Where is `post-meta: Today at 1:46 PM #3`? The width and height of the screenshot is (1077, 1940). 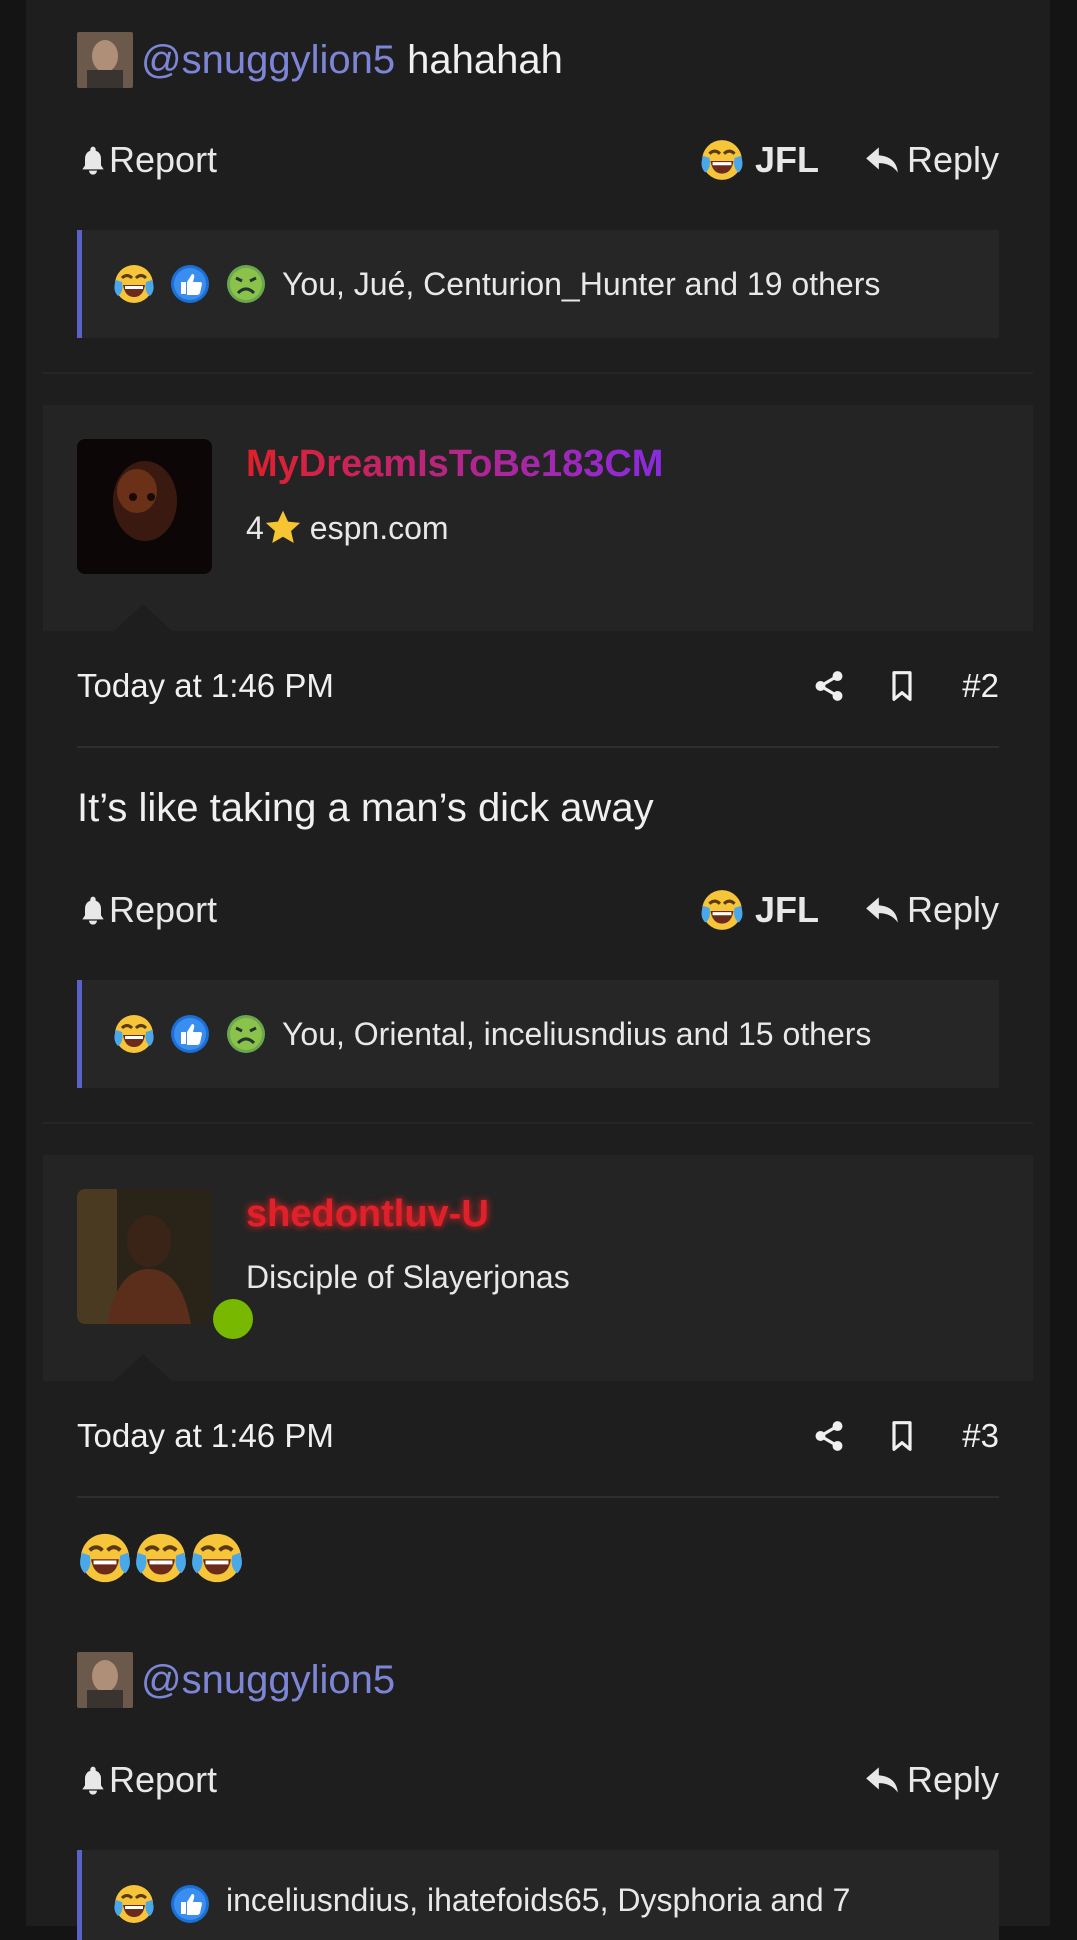
post-meta: Today at 1:46 PM #3 is located at coordinates (538, 1436).